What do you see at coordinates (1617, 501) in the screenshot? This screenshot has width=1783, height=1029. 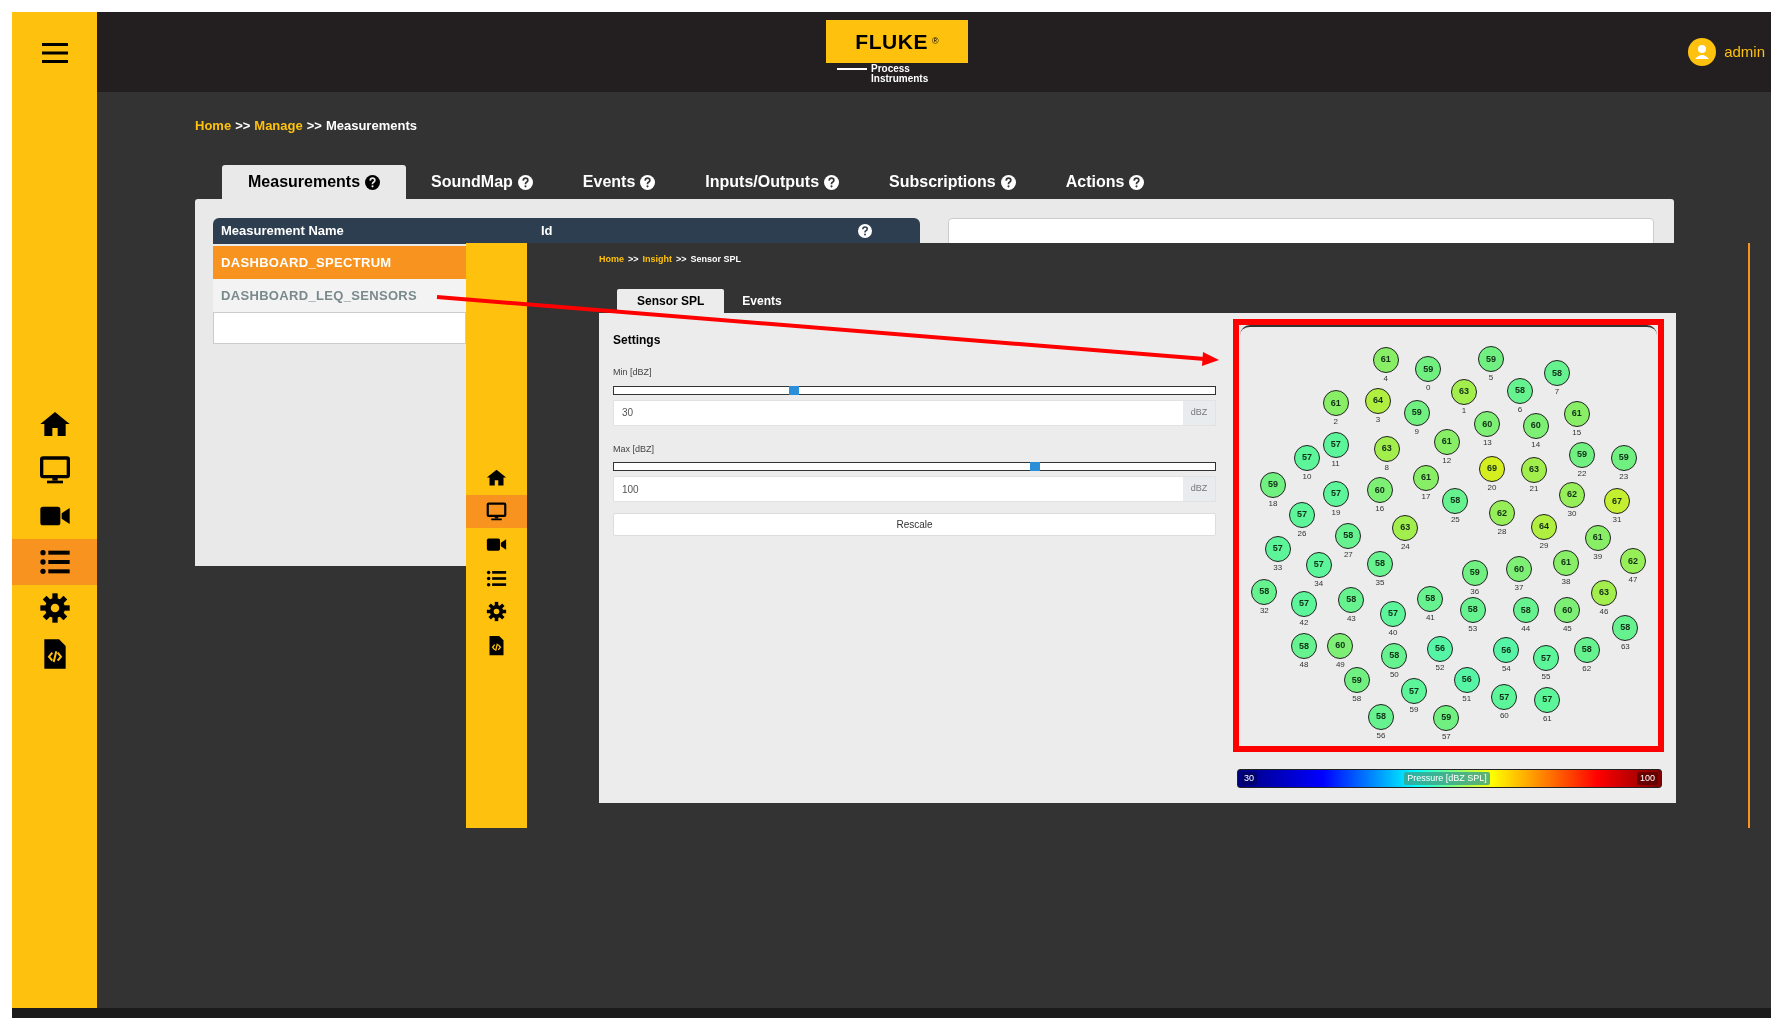 I see `sensor-marker: 67` at bounding box center [1617, 501].